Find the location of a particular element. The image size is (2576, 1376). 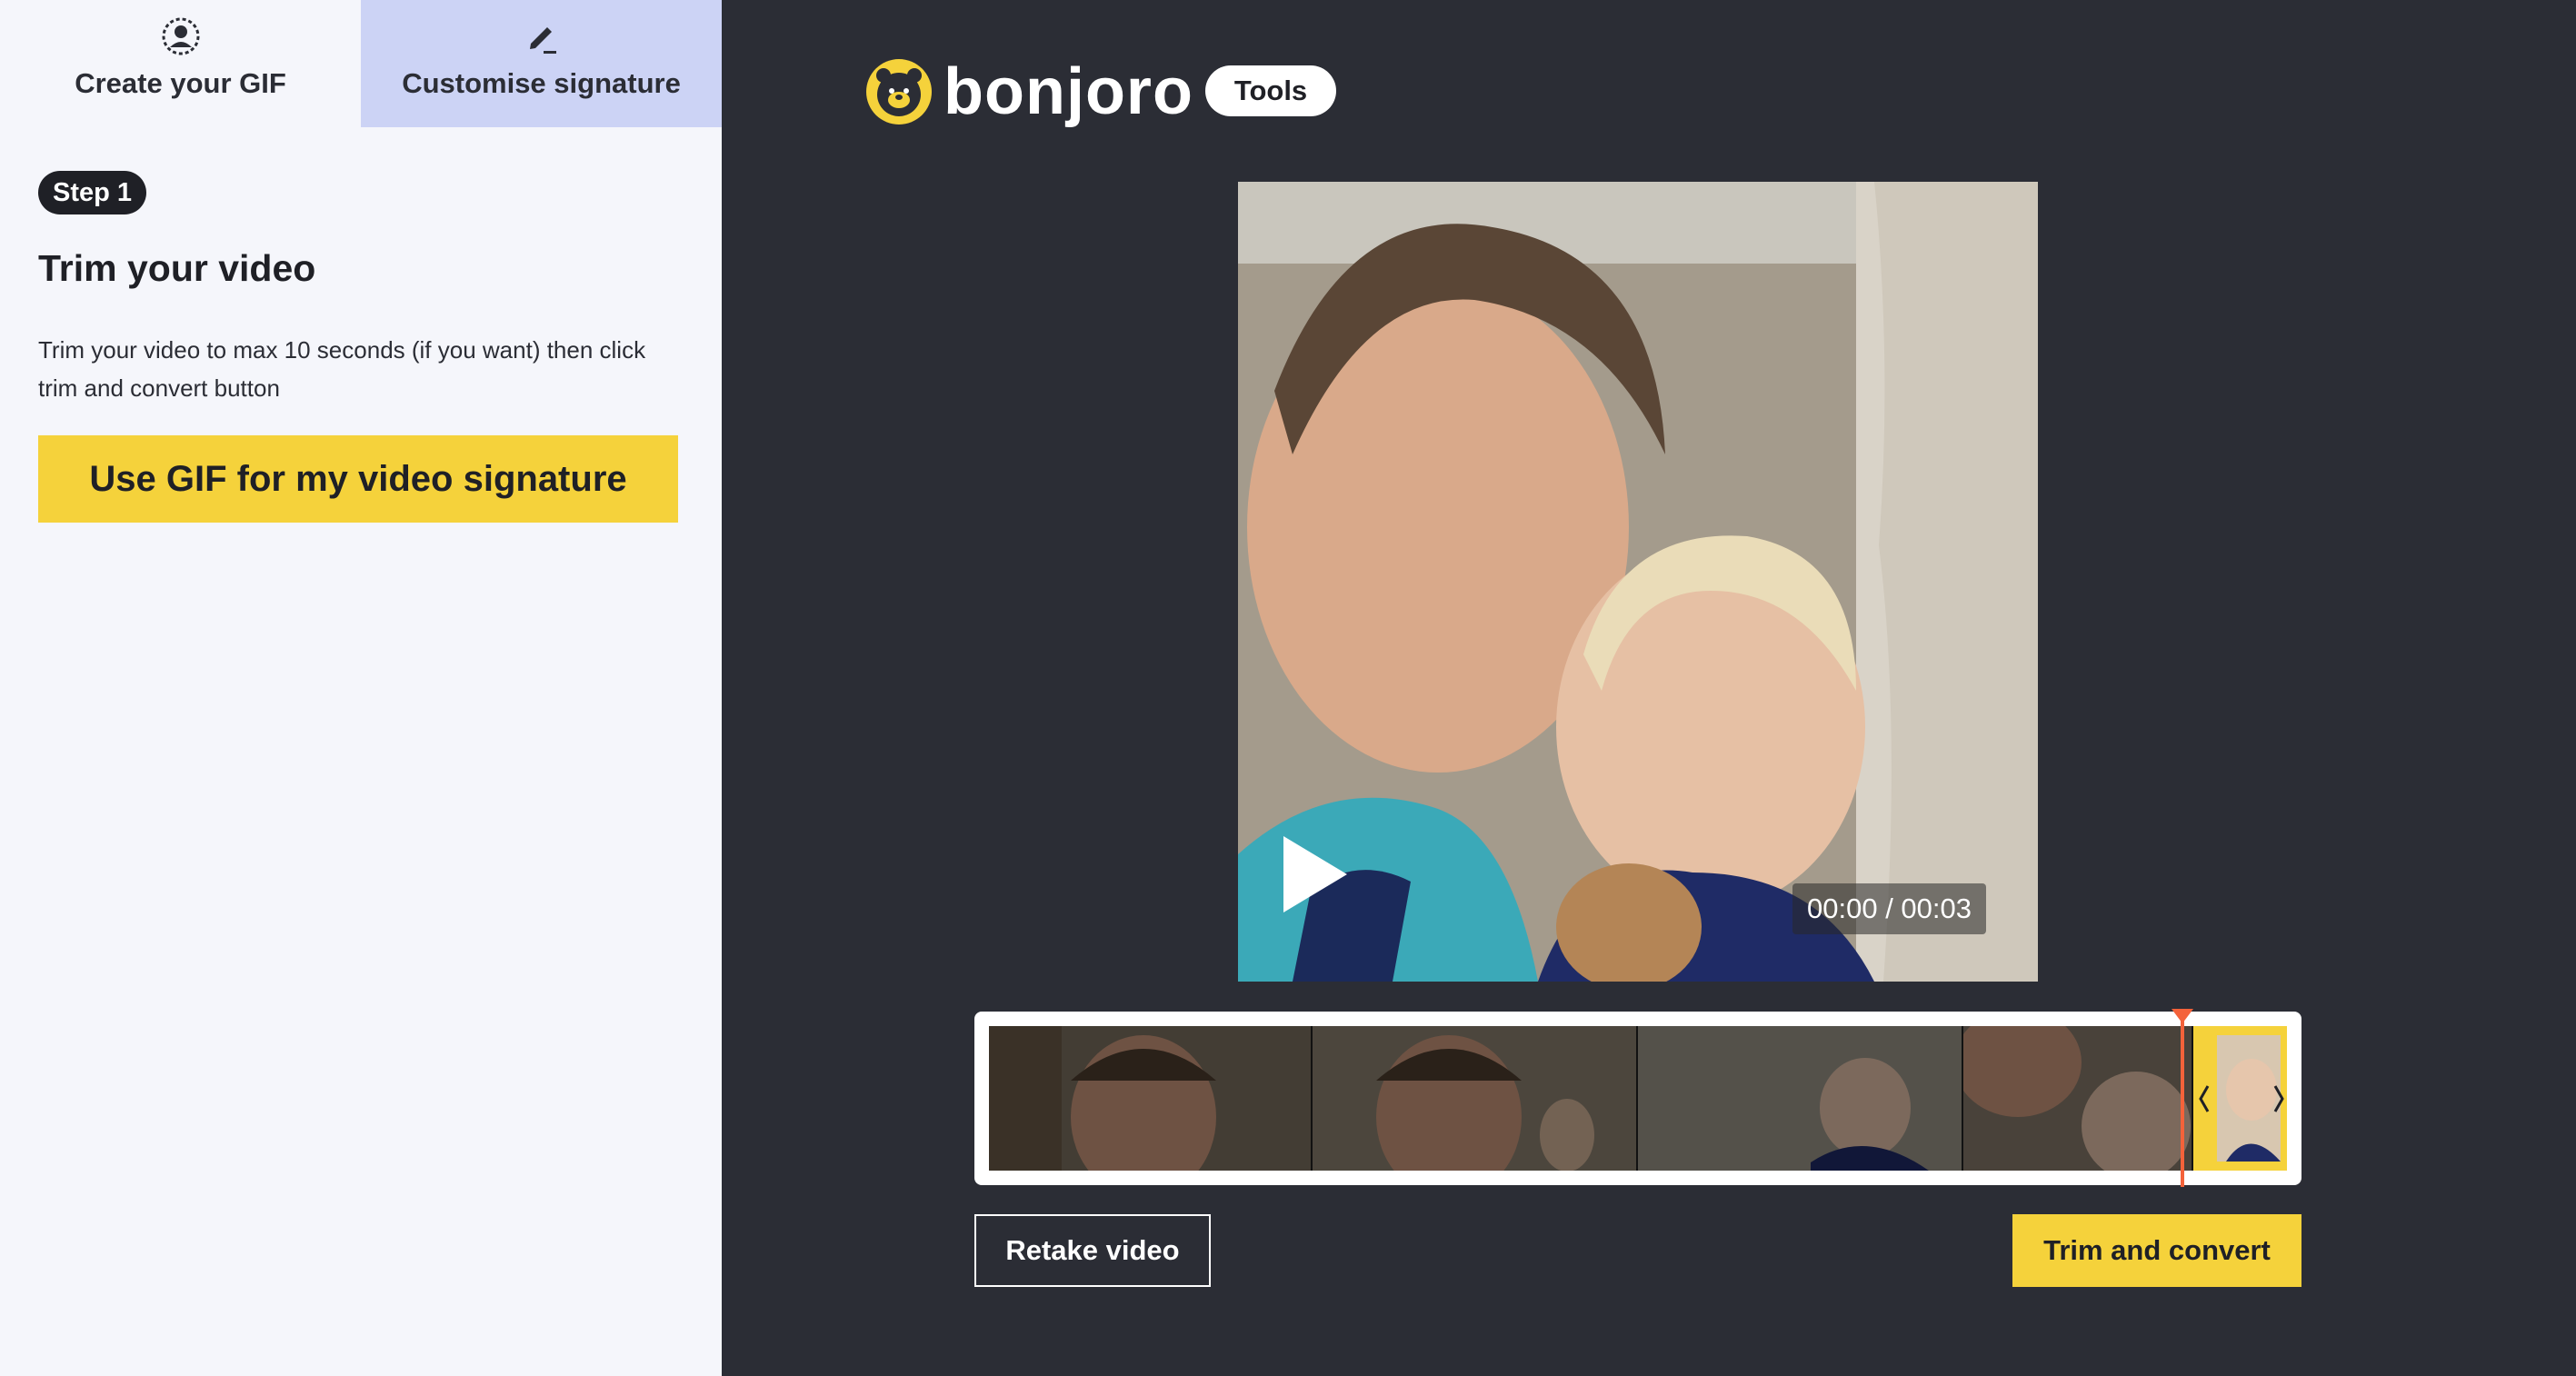

timeline-filmstrip is located at coordinates (1638, 1099).